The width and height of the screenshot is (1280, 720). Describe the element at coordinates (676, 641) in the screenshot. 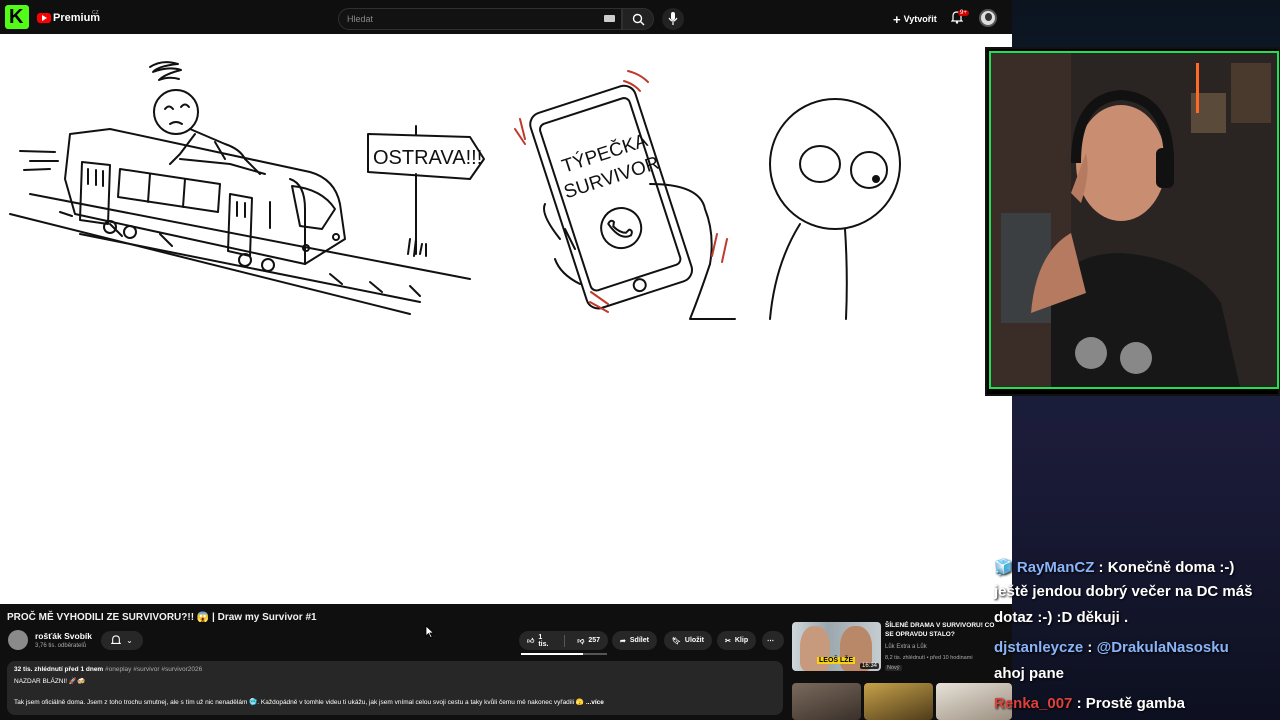

I see `bookmark-icon: 🔖︎` at that location.